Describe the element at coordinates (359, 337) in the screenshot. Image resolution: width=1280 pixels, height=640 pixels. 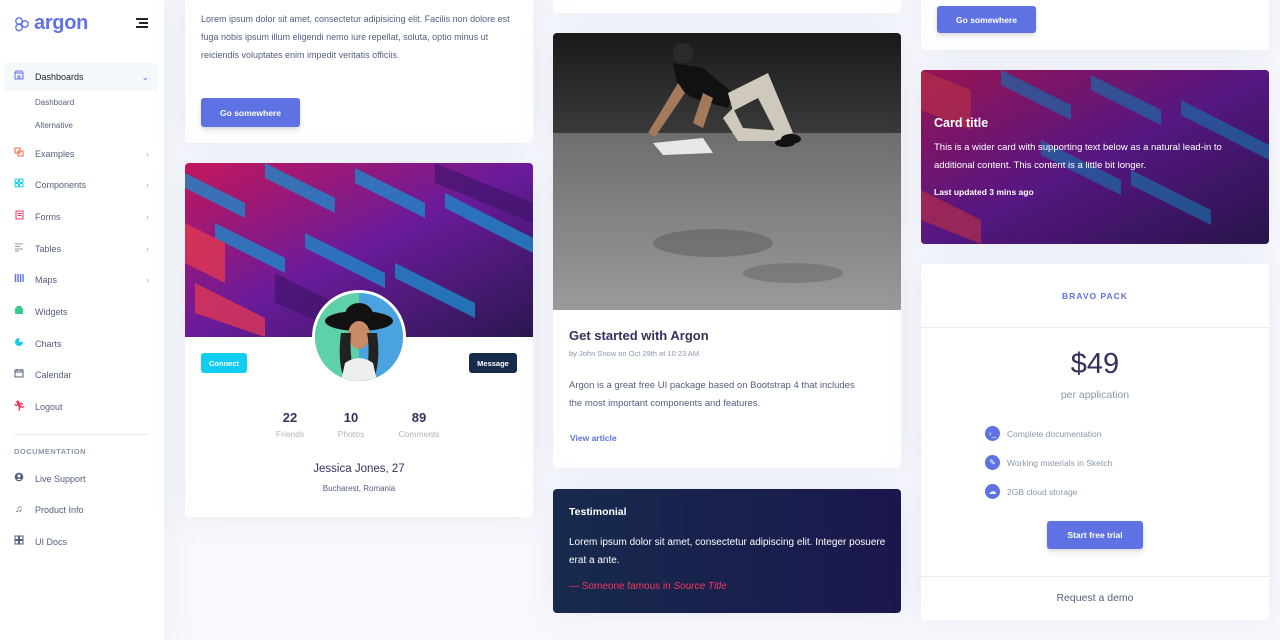
I see `avatar` at that location.